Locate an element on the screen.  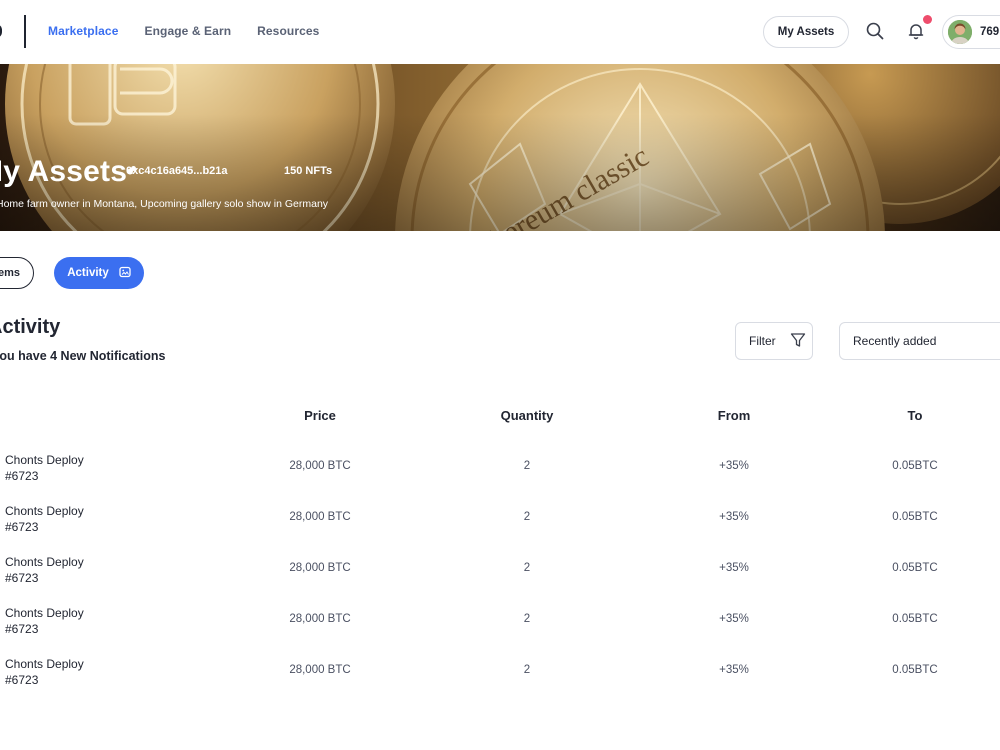
tab-items: Items is located at coordinates (17, 273).